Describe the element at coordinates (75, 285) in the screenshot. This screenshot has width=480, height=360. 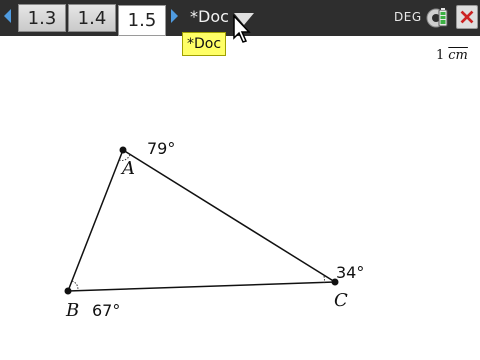
I see `angle-marker-b` at that location.